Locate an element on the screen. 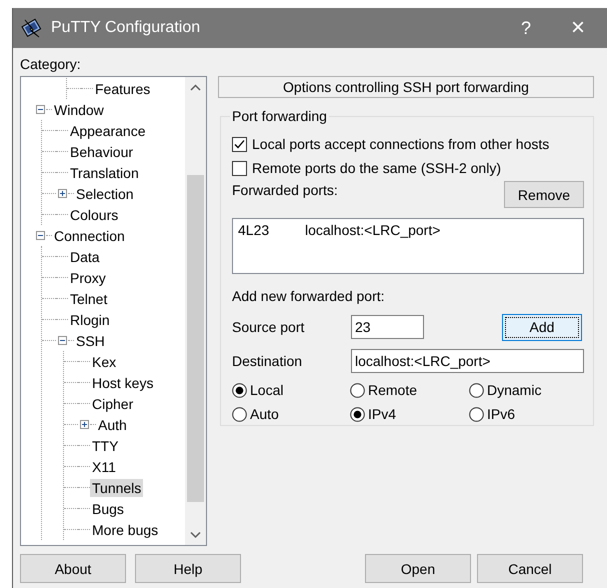 The image size is (607, 588). checkbox-label: Remote ports do the same (SSH-2 only) is located at coordinates (376, 168).